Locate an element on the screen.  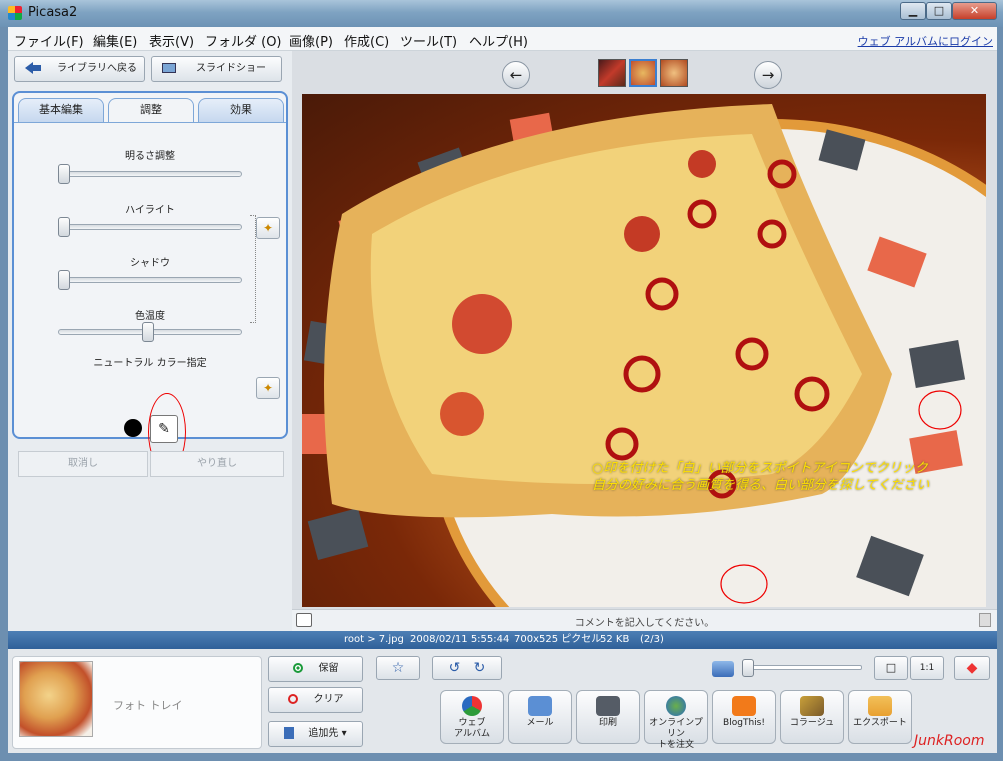
magic-wand-icon: ✦ is located at coordinates (268, 228).